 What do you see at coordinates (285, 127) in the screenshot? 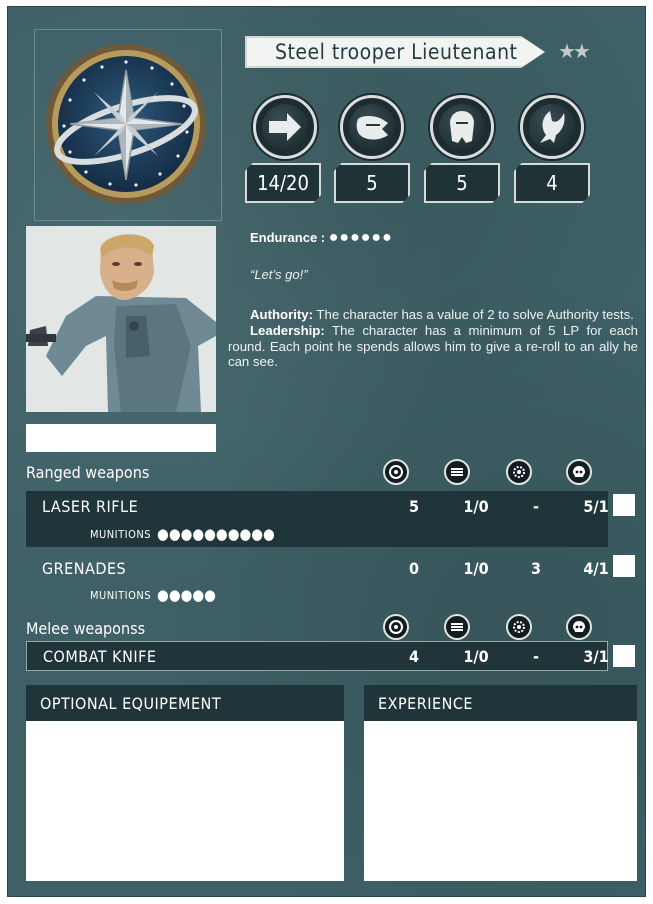
I see `movement-arrow-icon` at bounding box center [285, 127].